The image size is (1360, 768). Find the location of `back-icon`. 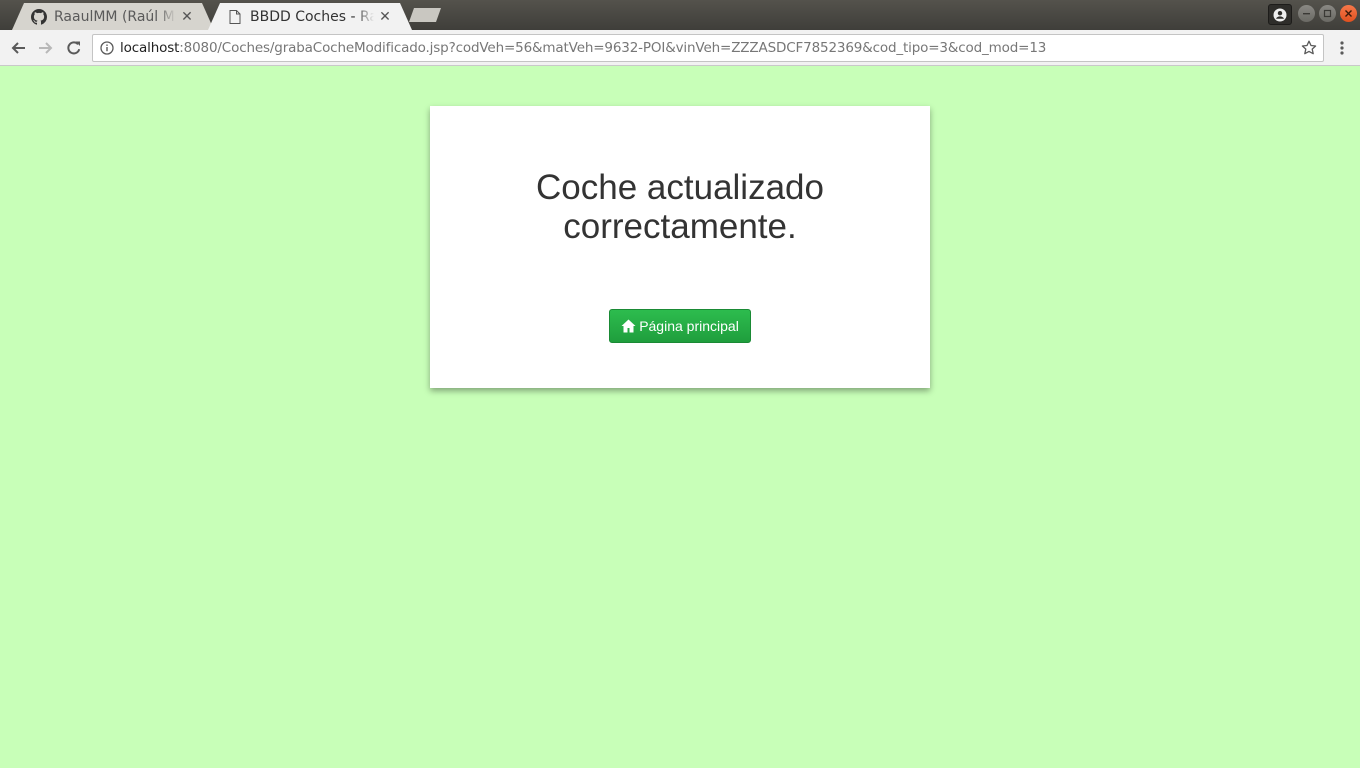

back-icon is located at coordinates (18, 48).